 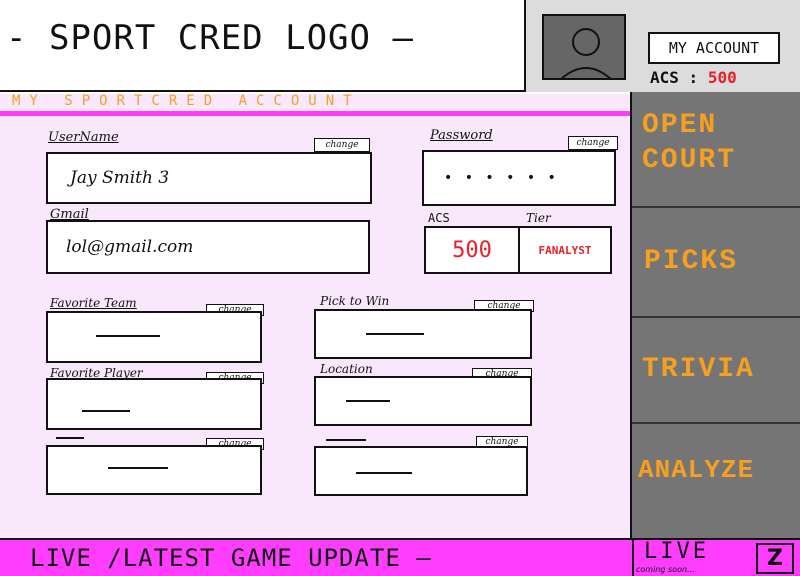 I want to click on page-title: MY SPORTCRED ACCOUNT, so click(x=186, y=101).